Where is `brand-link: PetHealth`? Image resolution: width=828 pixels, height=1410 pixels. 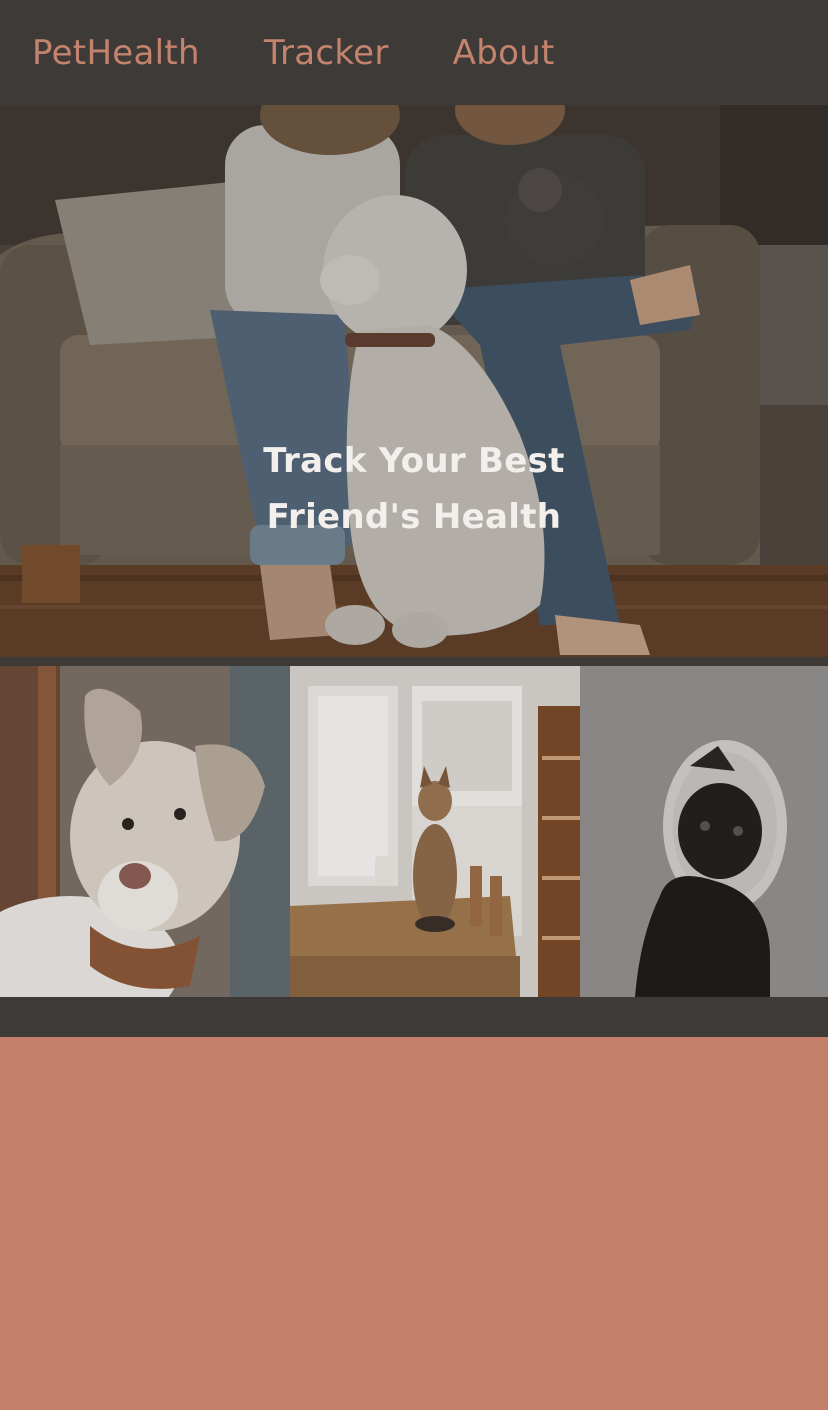
brand-link: PetHealth is located at coordinates (116, 53).